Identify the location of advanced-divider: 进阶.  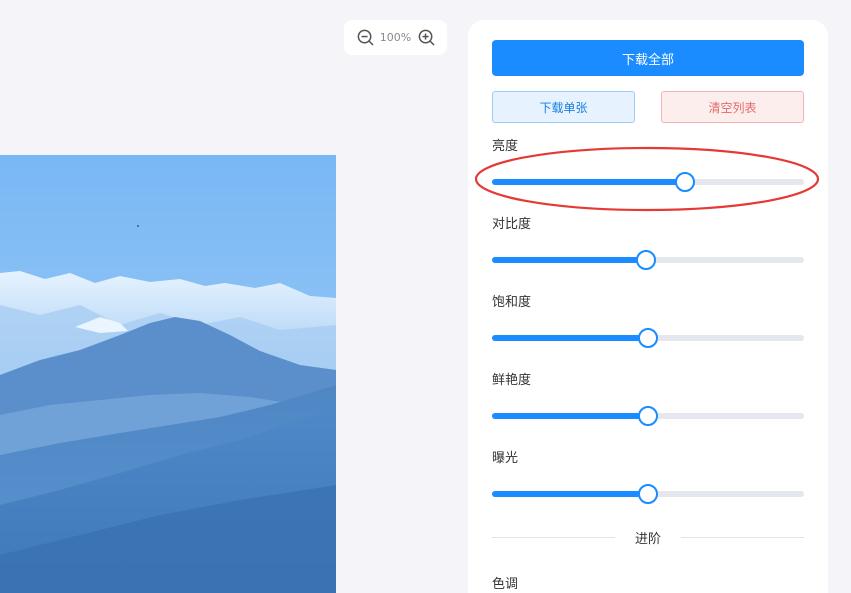
(648, 538).